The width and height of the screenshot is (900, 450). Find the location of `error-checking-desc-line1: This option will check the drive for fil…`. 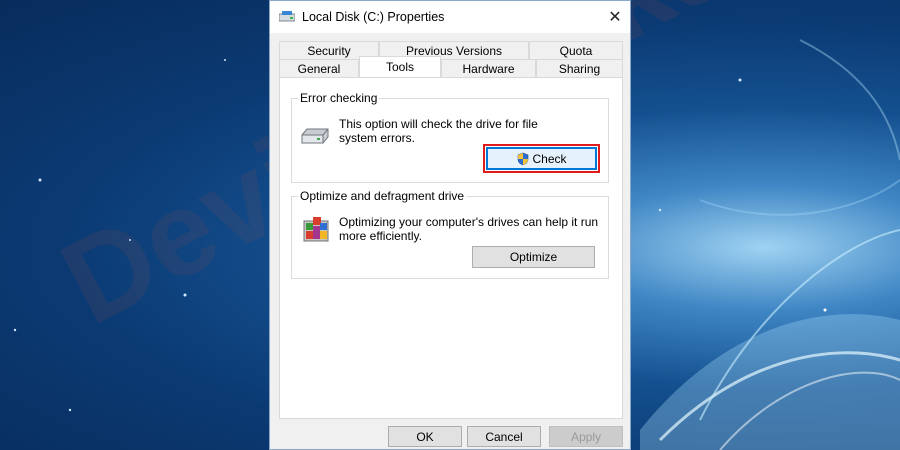

error-checking-desc-line1: This option will check the drive for fil… is located at coordinates (438, 124).